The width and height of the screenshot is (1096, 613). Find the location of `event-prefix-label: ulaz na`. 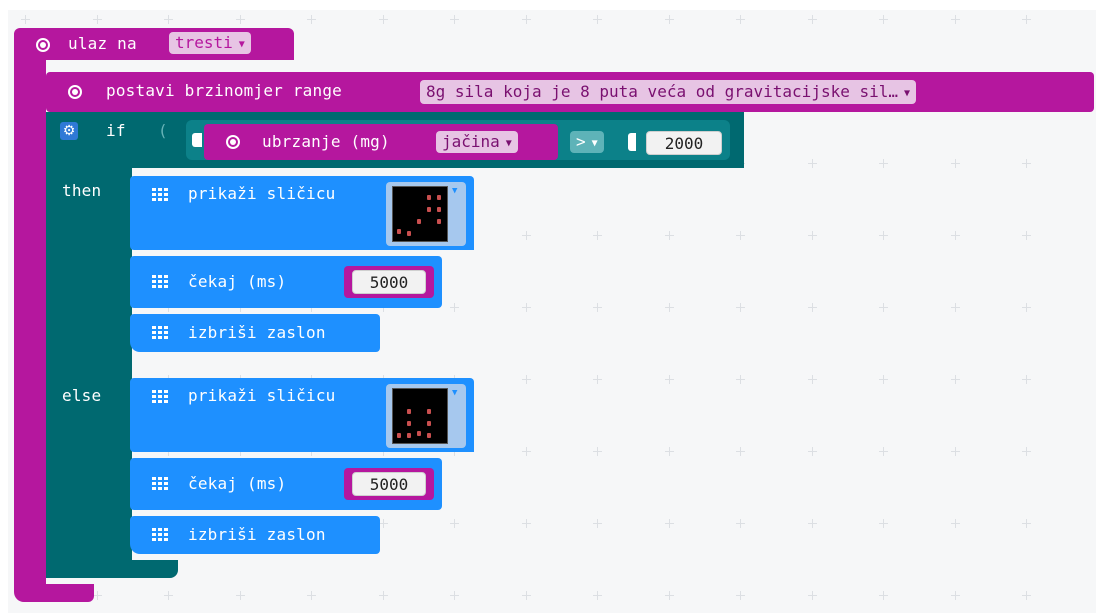

event-prefix-label: ulaz na is located at coordinates (102, 43).